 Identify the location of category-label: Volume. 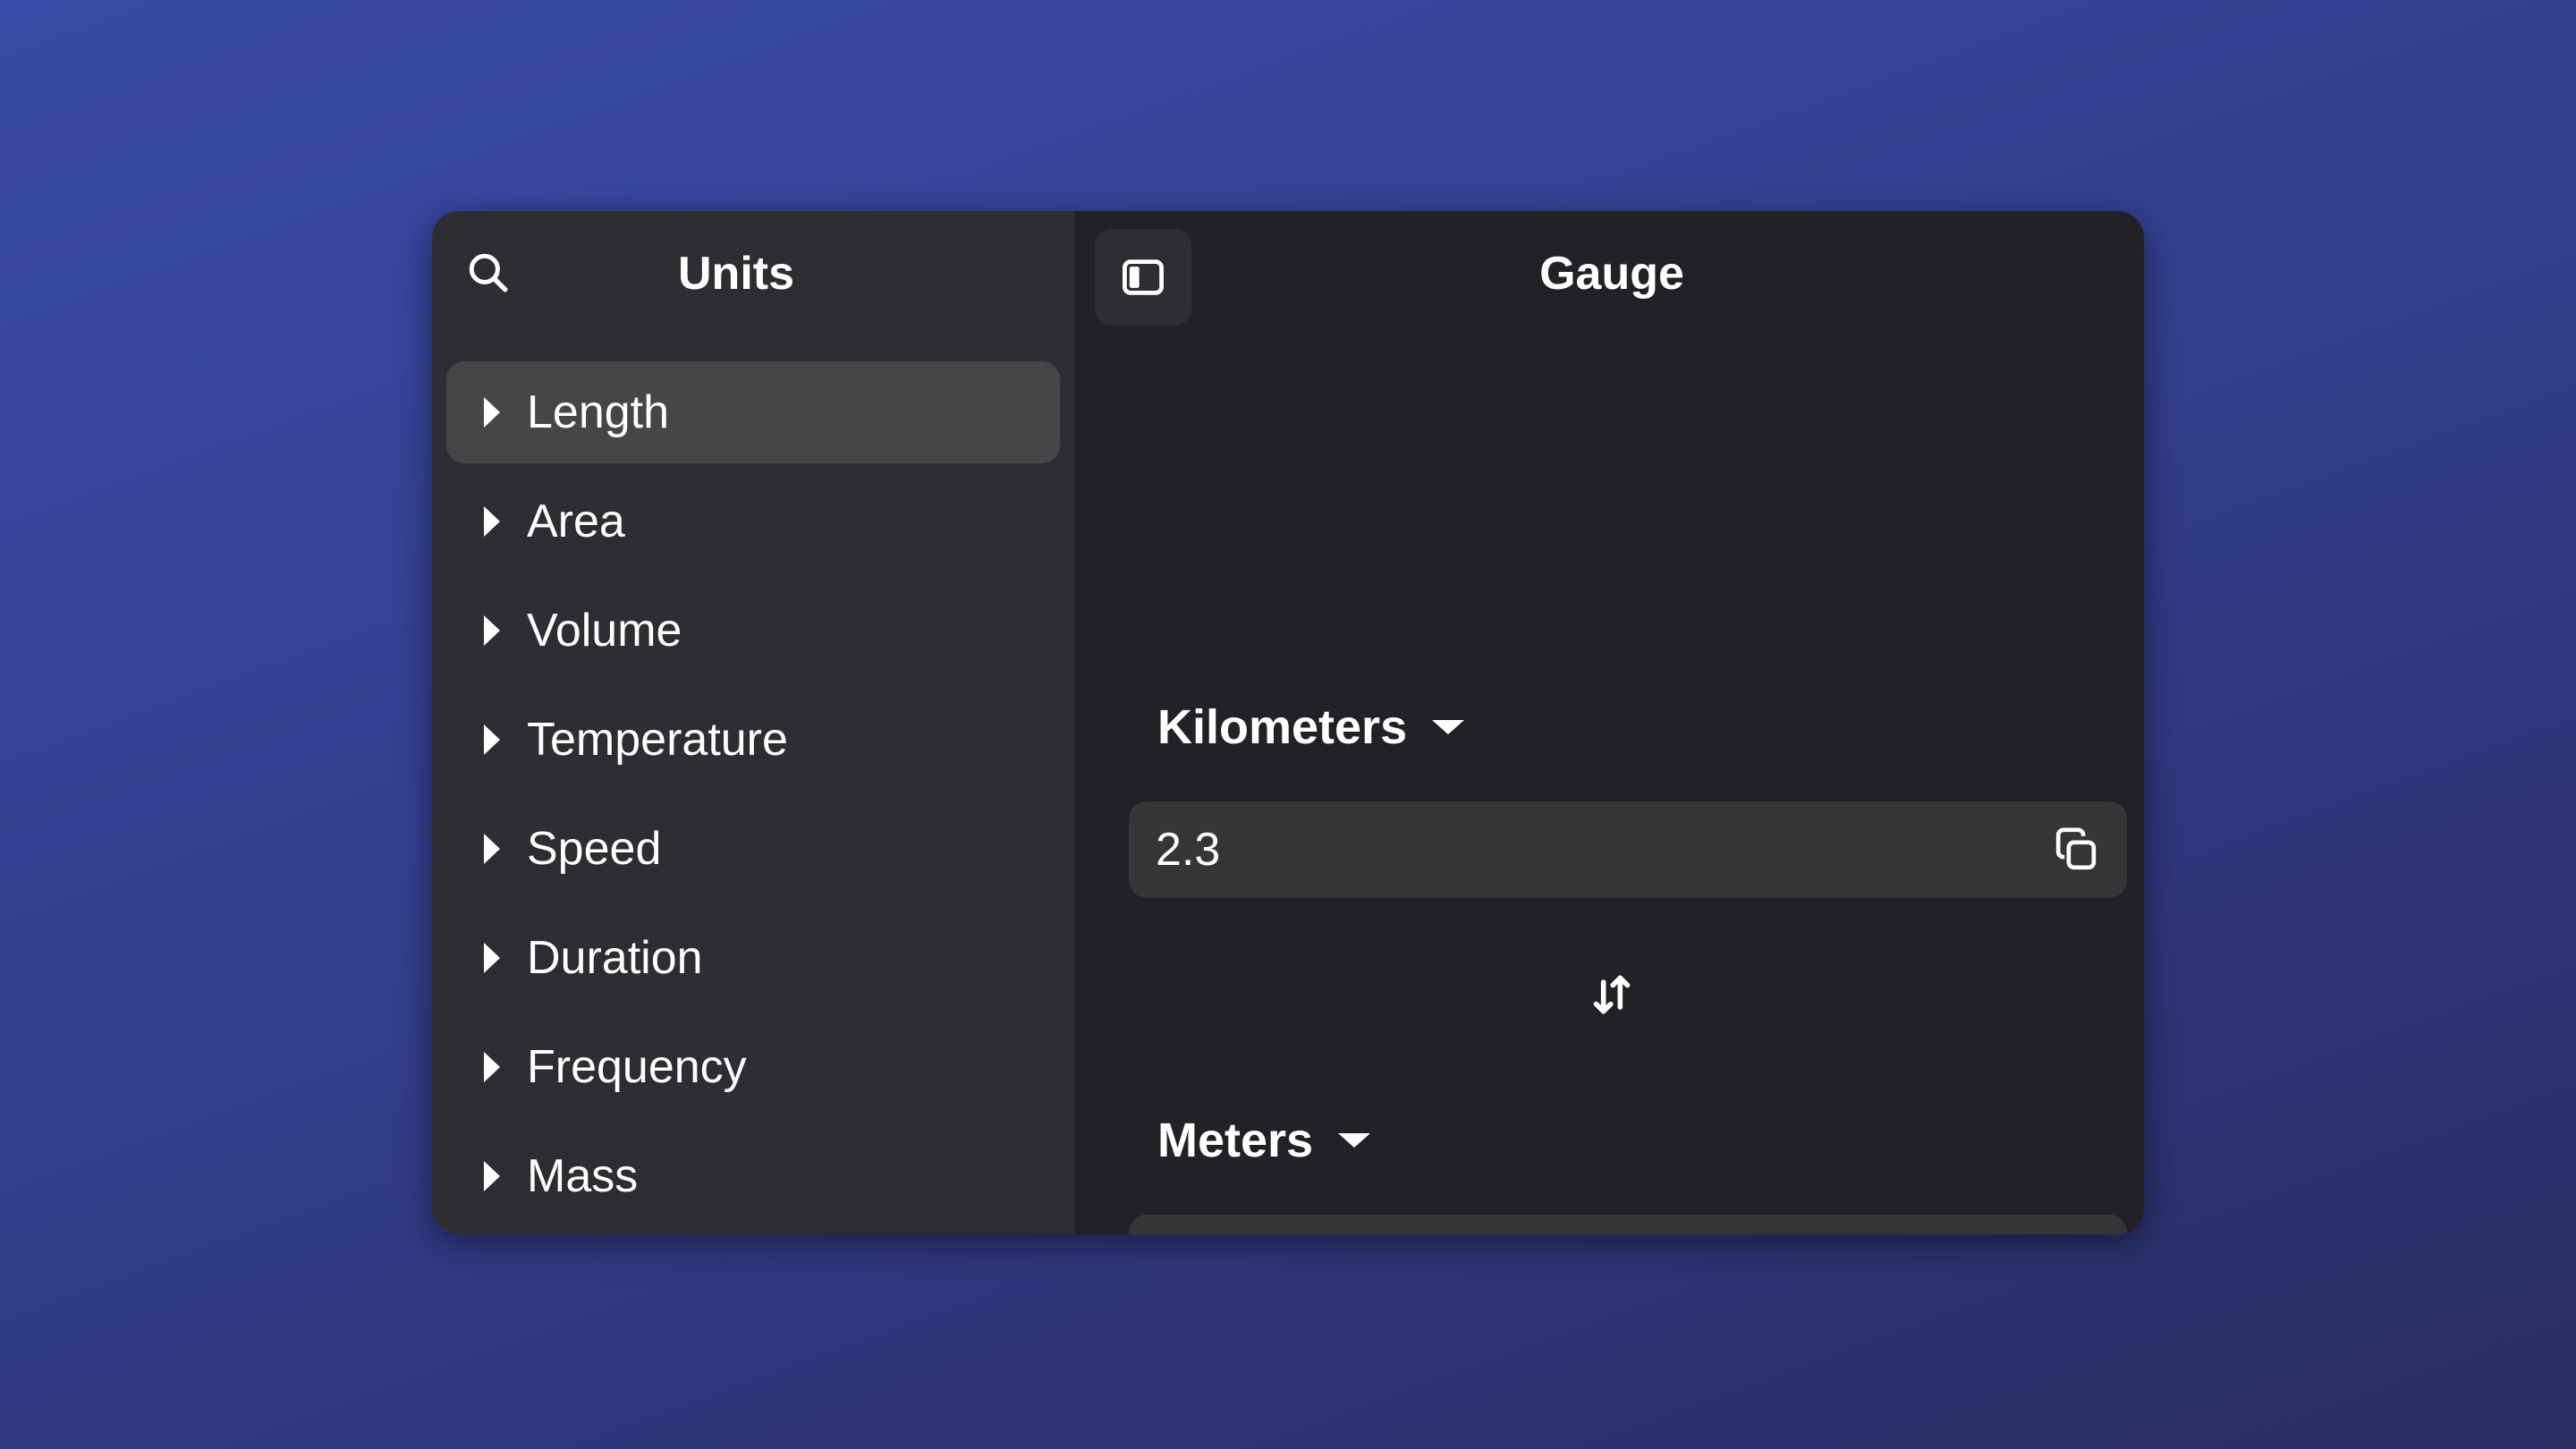
(604, 631).